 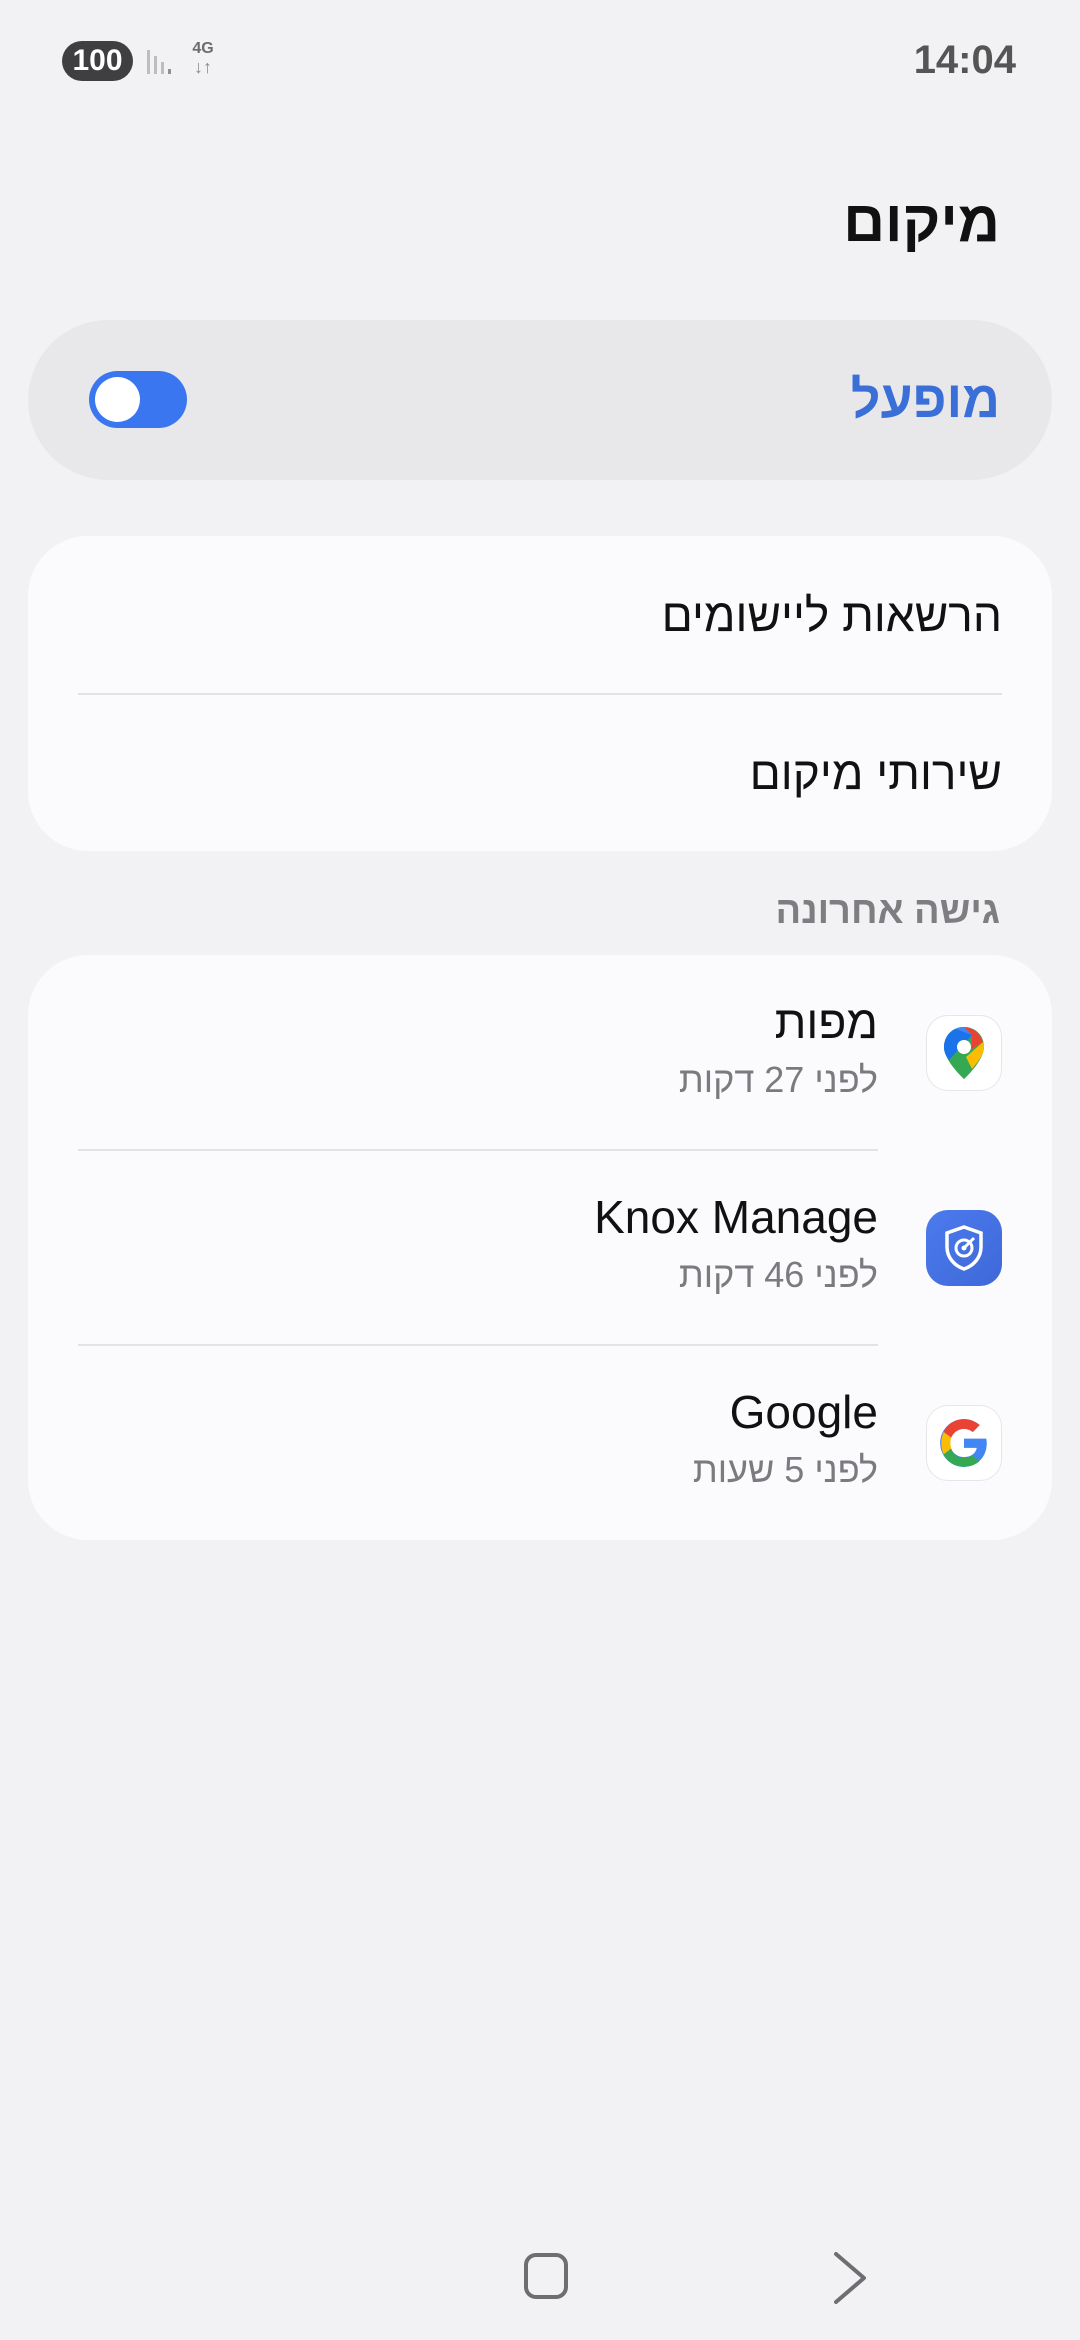 I want to click on clock: 14:04, so click(x=964, y=60).